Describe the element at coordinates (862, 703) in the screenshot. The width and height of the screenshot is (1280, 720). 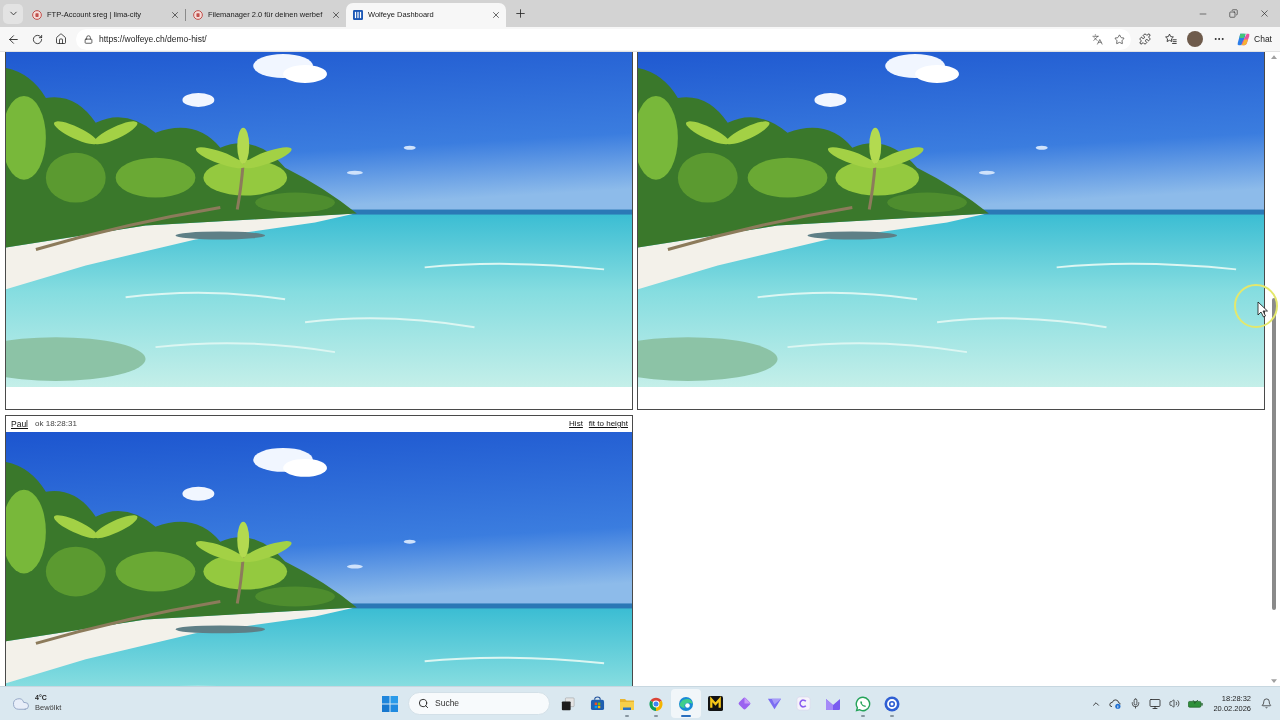
I see `phone-bubble-icon` at that location.